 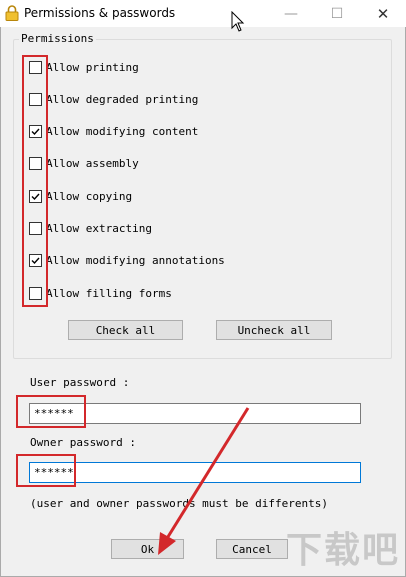 I want to click on uncheck-all-button: Uncheck all, so click(x=274, y=330).